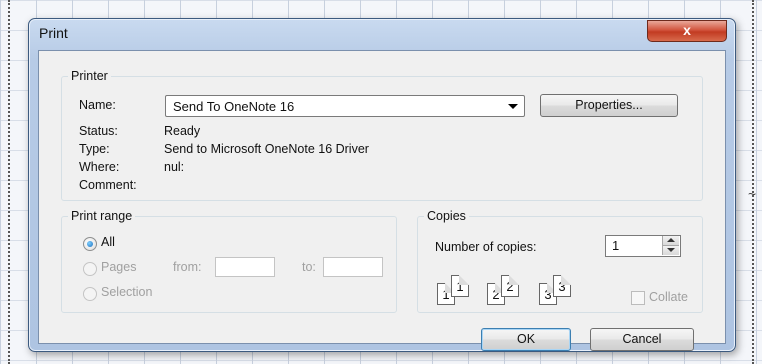 The image size is (762, 364). I want to click on status-value: Ready, so click(182, 131).